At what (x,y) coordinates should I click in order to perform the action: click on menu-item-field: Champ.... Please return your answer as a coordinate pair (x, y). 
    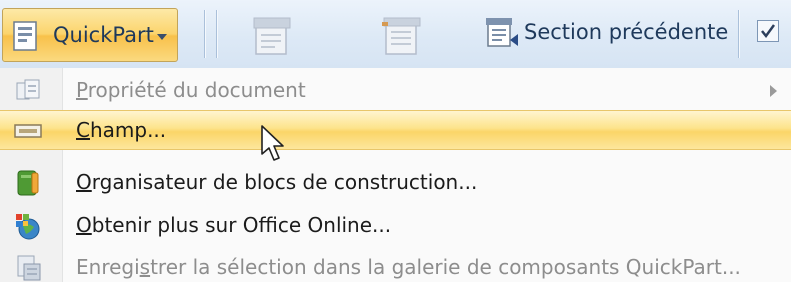
    Looking at the image, I should click on (395, 130).